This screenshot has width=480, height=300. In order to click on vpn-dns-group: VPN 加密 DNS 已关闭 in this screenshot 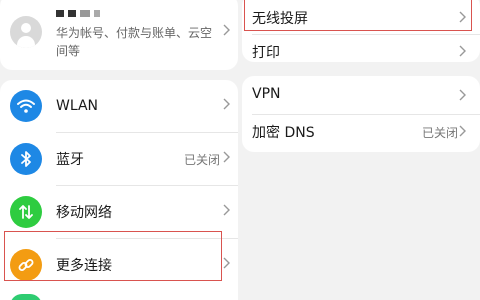, I will do `click(361, 114)`.